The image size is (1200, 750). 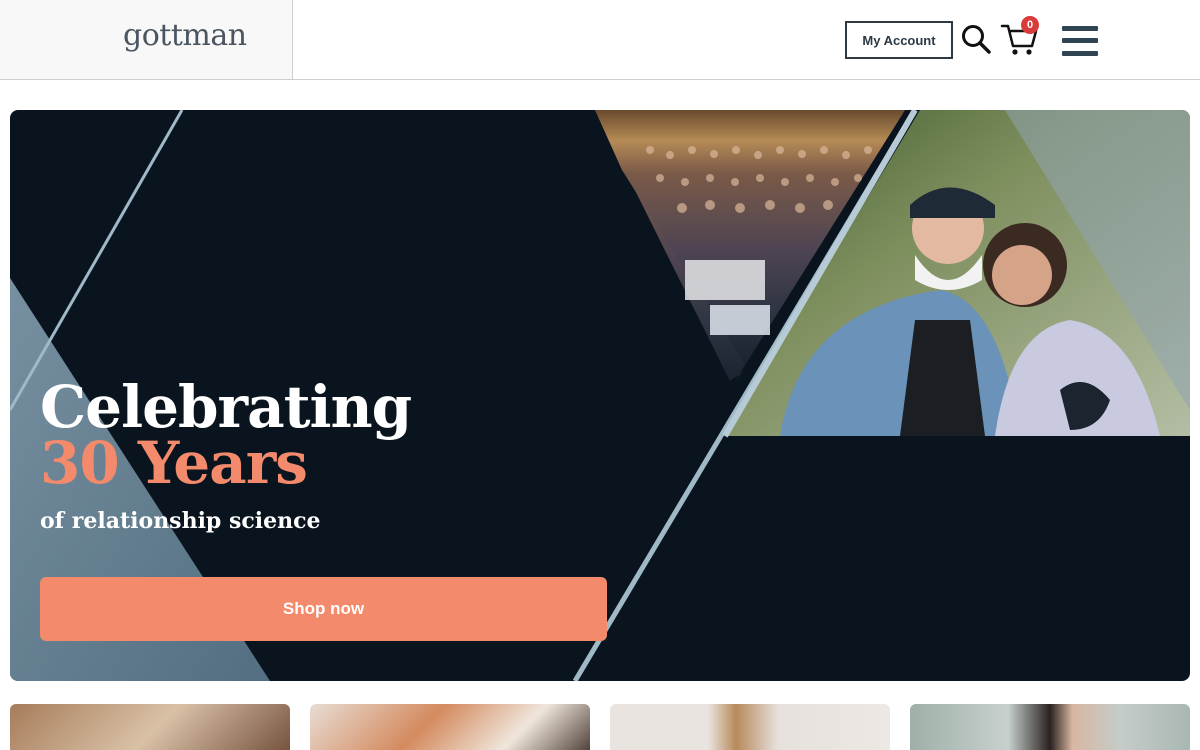 What do you see at coordinates (750, 727) in the screenshot?
I see `card-child-curly-hair-photo` at bounding box center [750, 727].